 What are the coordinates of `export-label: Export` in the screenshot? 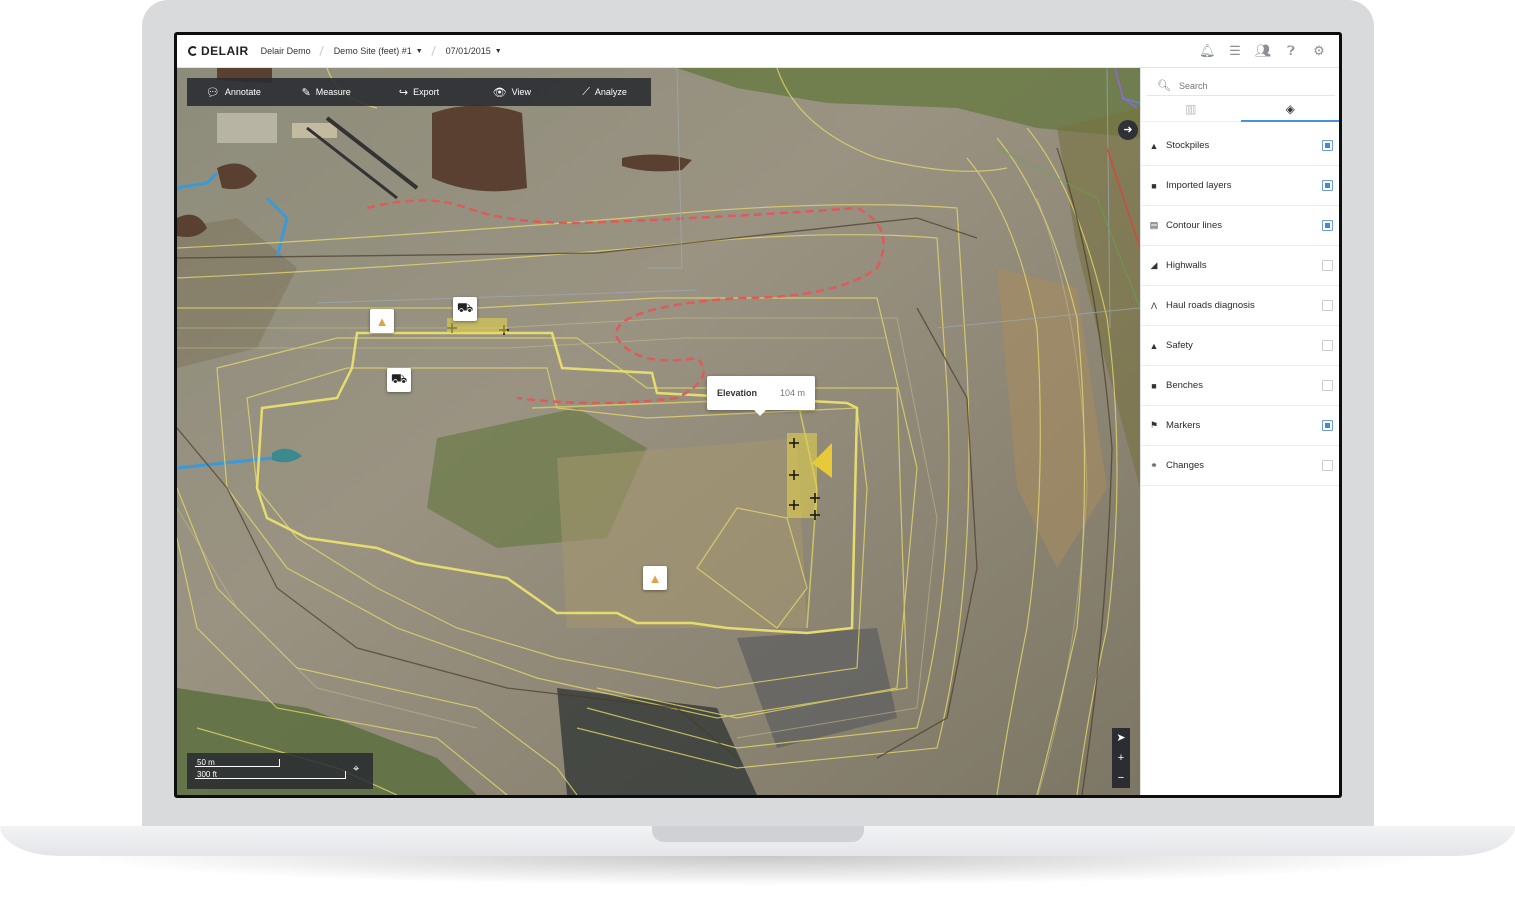 It's located at (426, 92).